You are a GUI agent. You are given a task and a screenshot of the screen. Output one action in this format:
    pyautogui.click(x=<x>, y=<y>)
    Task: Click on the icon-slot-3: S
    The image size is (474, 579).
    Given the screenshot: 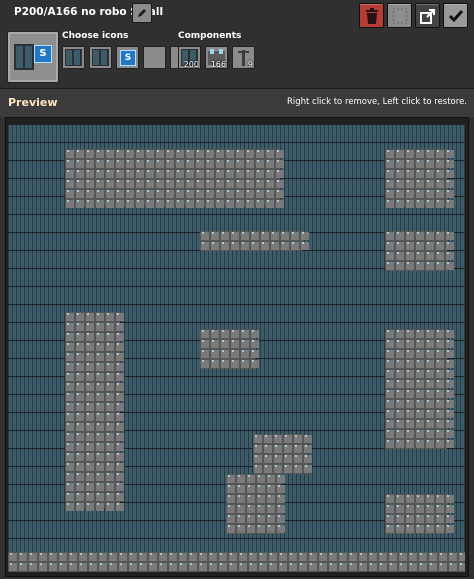 What is the action you would take?
    pyautogui.click(x=127, y=57)
    